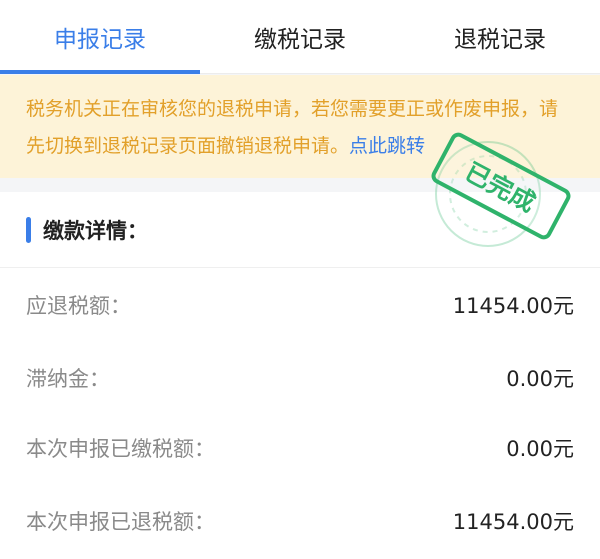 This screenshot has width=600, height=559. I want to click on detail-label: 本次申报已退税额：, so click(120, 522).